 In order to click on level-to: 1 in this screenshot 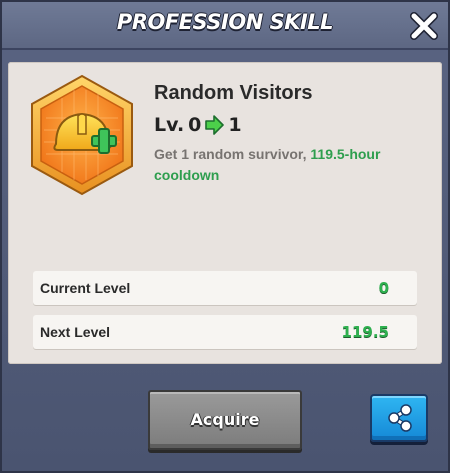, I will do `click(235, 125)`.